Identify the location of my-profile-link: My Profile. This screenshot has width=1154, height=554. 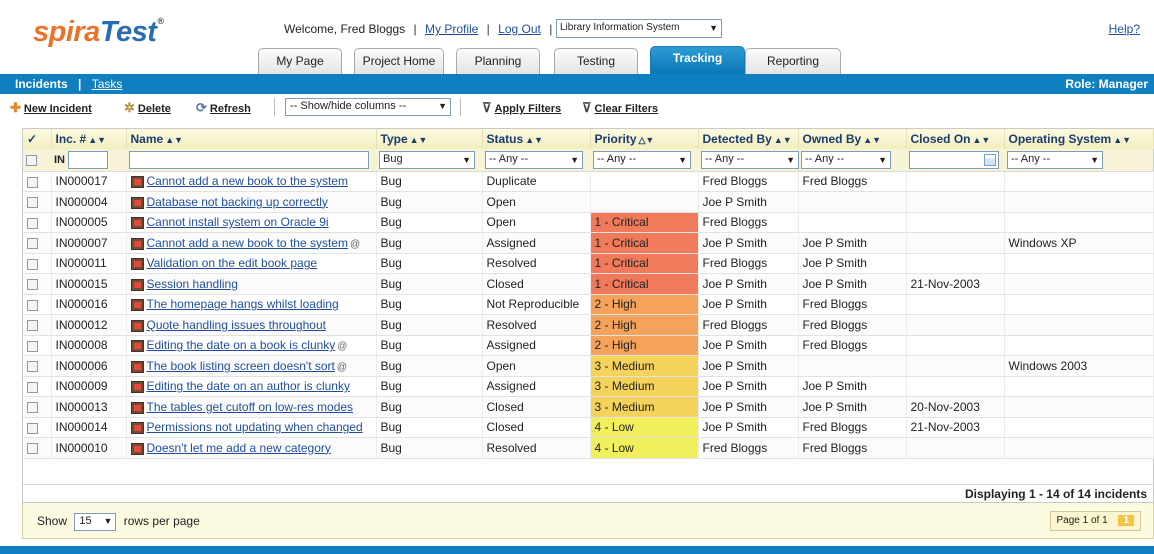
(451, 29).